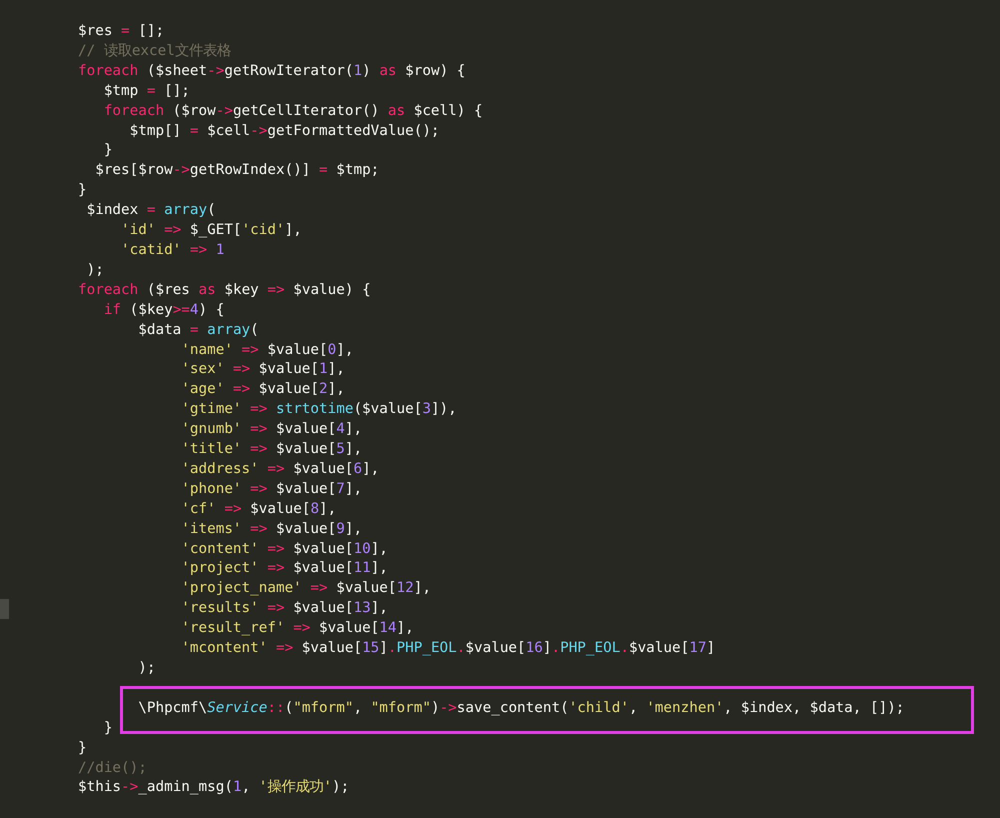 The image size is (1000, 818). What do you see at coordinates (198, 330) in the screenshot?
I see `code-line: $data = array(` at bounding box center [198, 330].